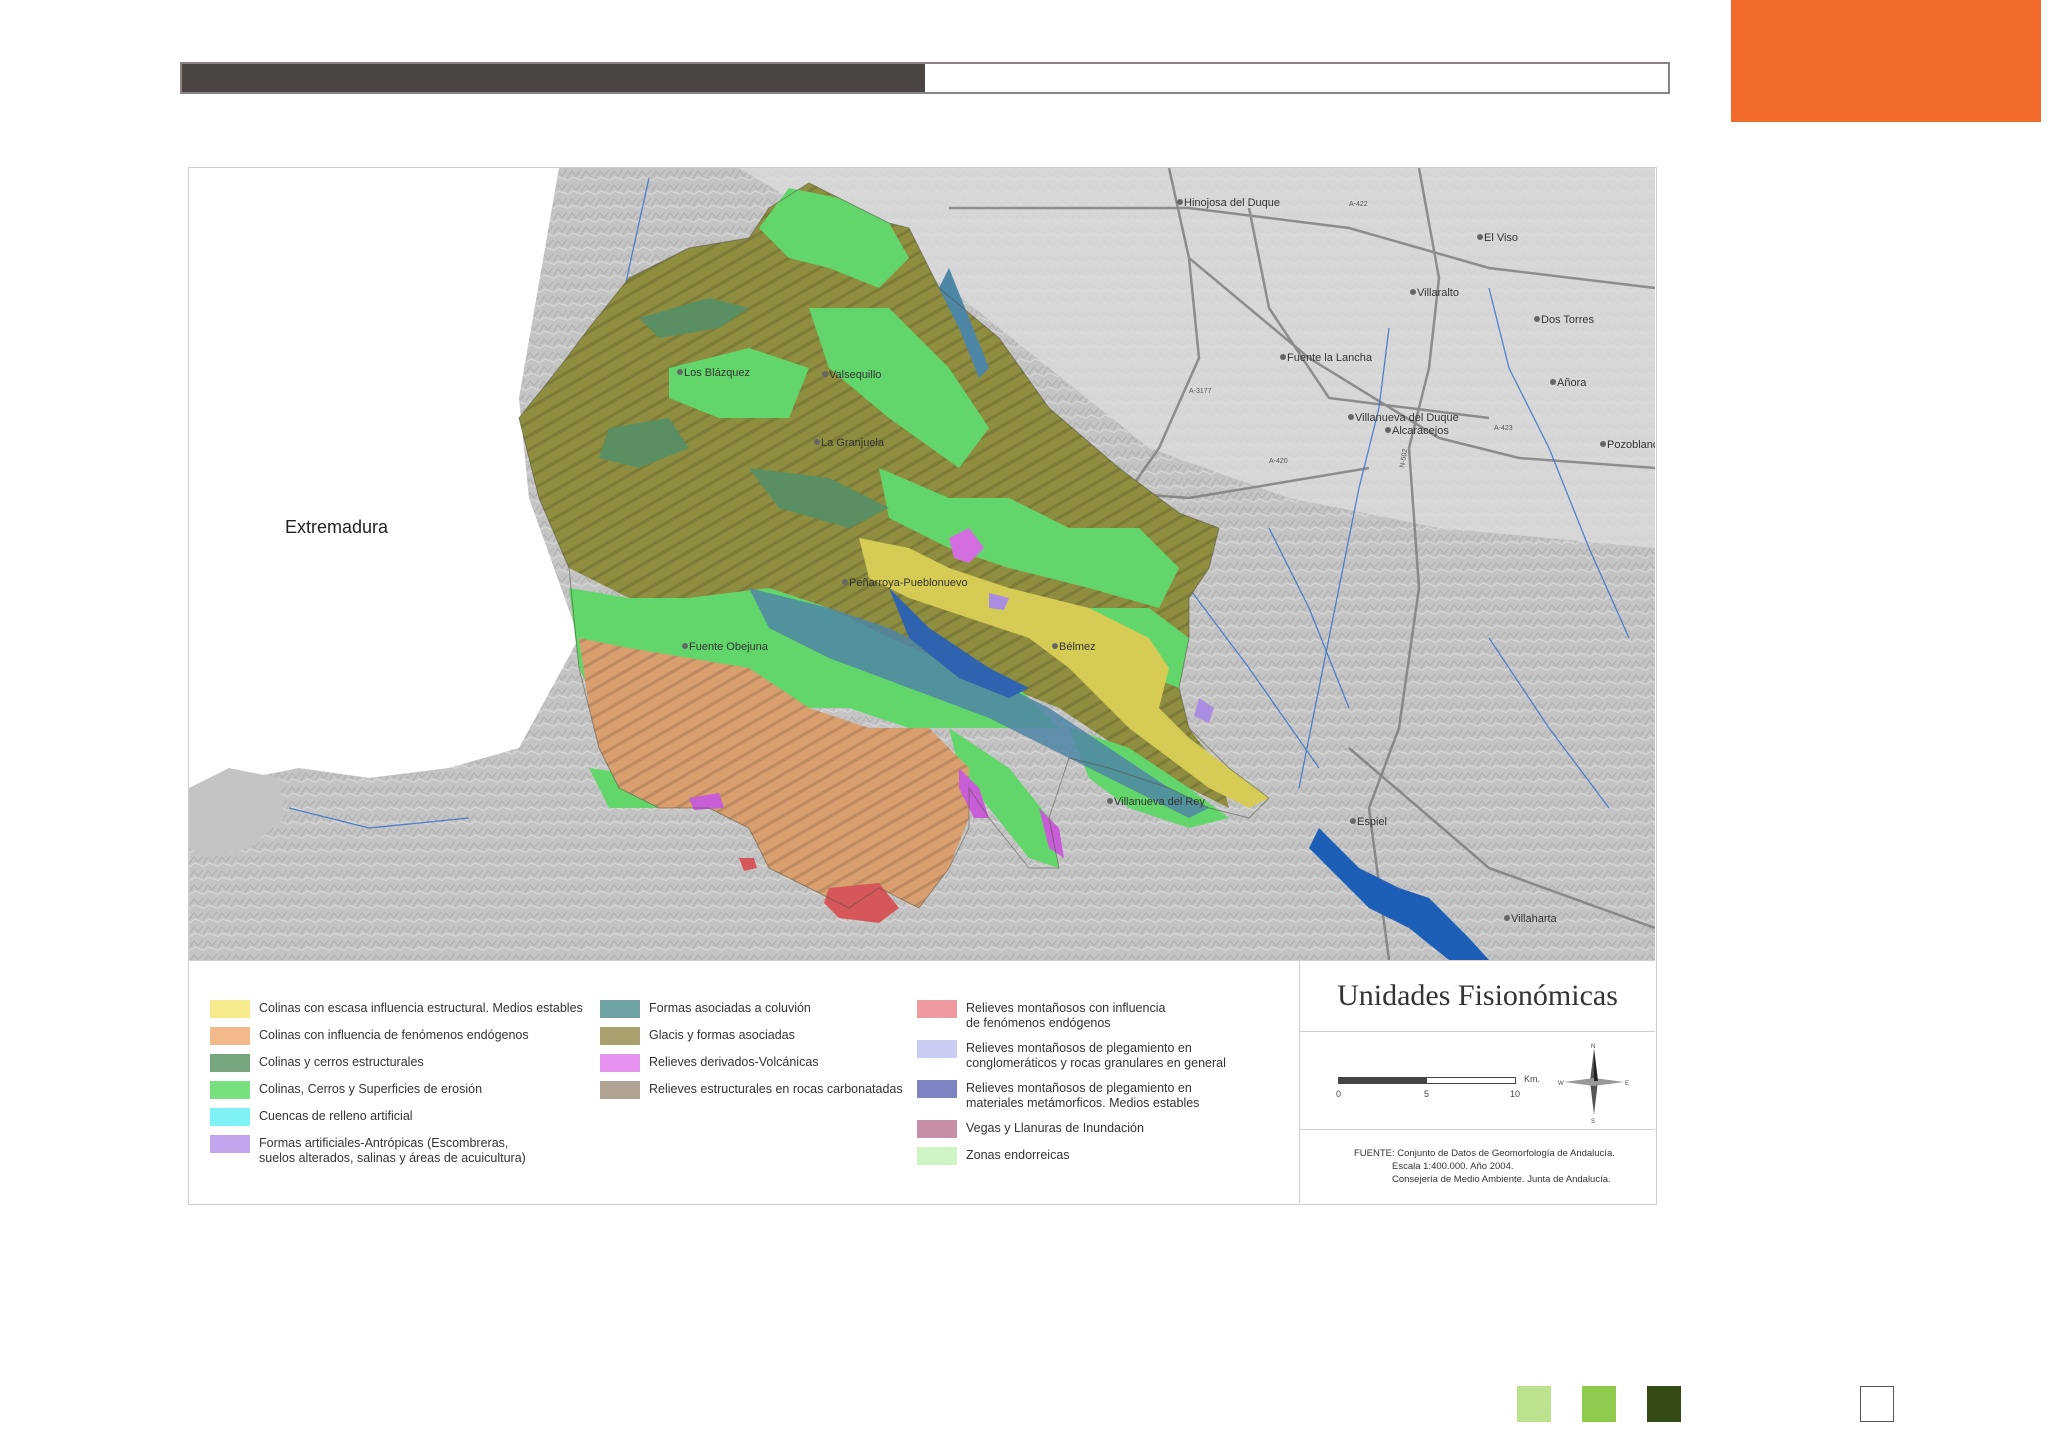 The width and height of the screenshot is (2060, 1454). What do you see at coordinates (1407, 418) in the screenshot?
I see `town-label: Villanueva del Duque` at bounding box center [1407, 418].